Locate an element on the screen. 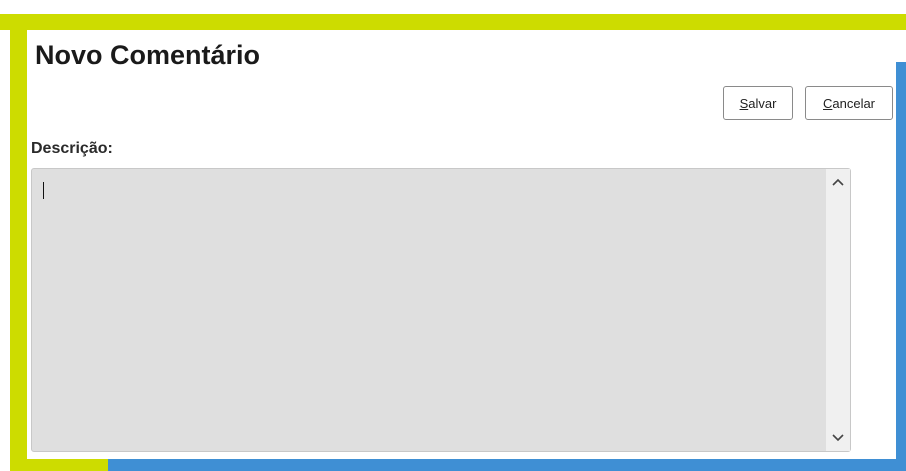 Image resolution: width=906 pixels, height=471 pixels. chevron-down-icon is located at coordinates (838, 438).